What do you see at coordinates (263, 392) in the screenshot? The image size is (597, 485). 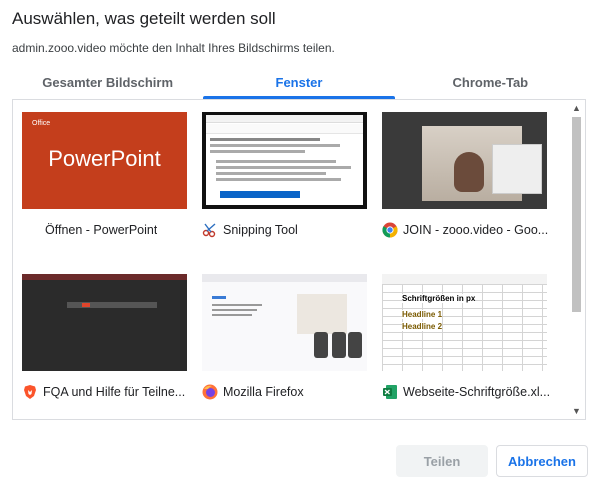 I see `window-title: Mozilla Firefox` at bounding box center [263, 392].